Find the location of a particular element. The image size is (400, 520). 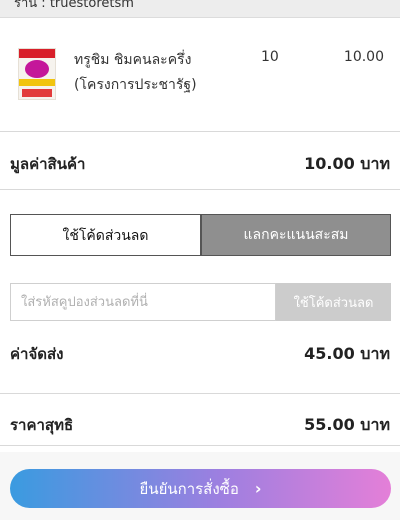

shipping-value: 45.00 บาท is located at coordinates (347, 353).